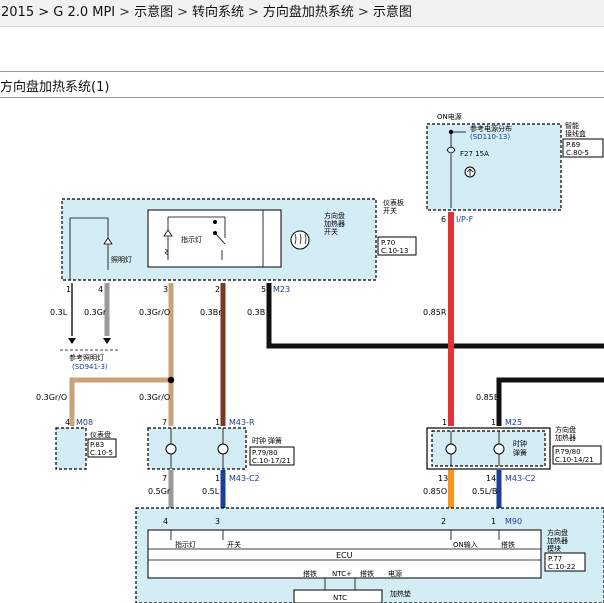 Image resolution: width=604 pixels, height=603 pixels. I want to click on ecu-bottom-power: 电源, so click(395, 573).